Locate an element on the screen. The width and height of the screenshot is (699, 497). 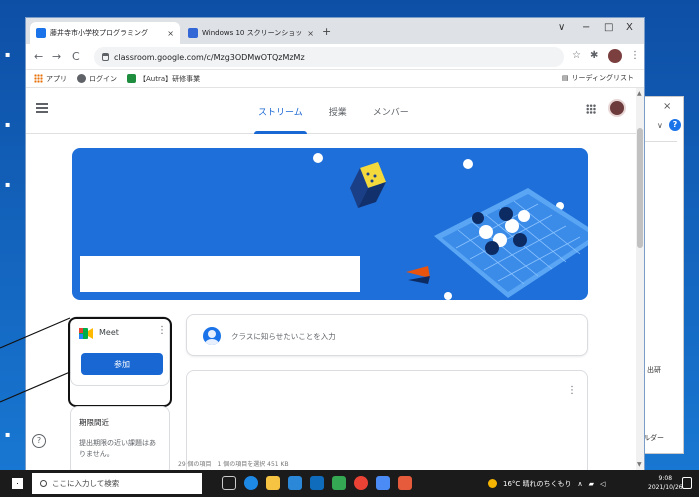
desktop-icons-column: ▪ ▪ ▪ ▪ is located at coordinates (11, 240).